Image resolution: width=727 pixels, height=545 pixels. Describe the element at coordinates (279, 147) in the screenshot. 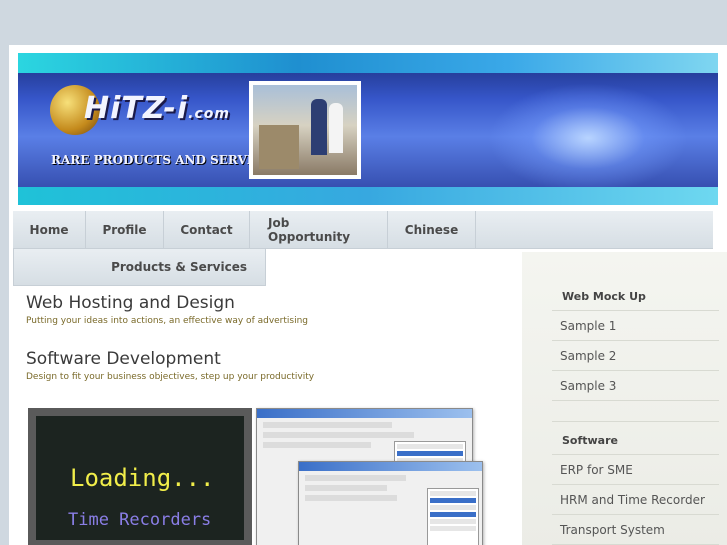

I see `photo-box` at that location.